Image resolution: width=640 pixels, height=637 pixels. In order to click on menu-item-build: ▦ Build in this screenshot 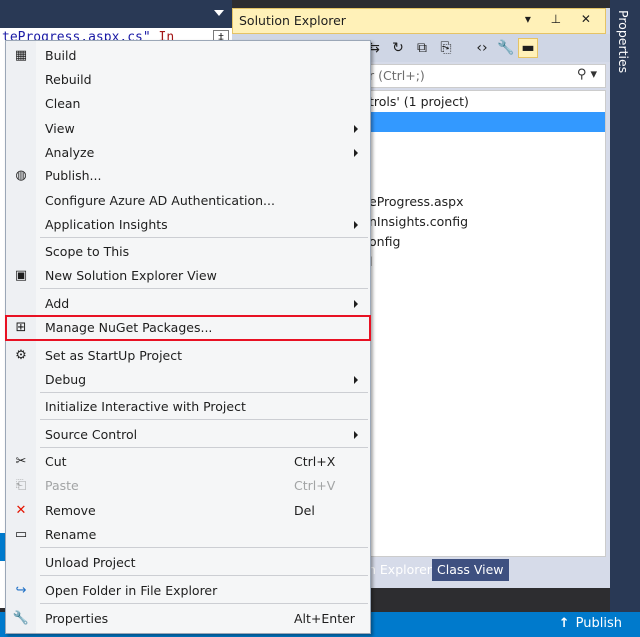, I will do `click(188, 56)`.